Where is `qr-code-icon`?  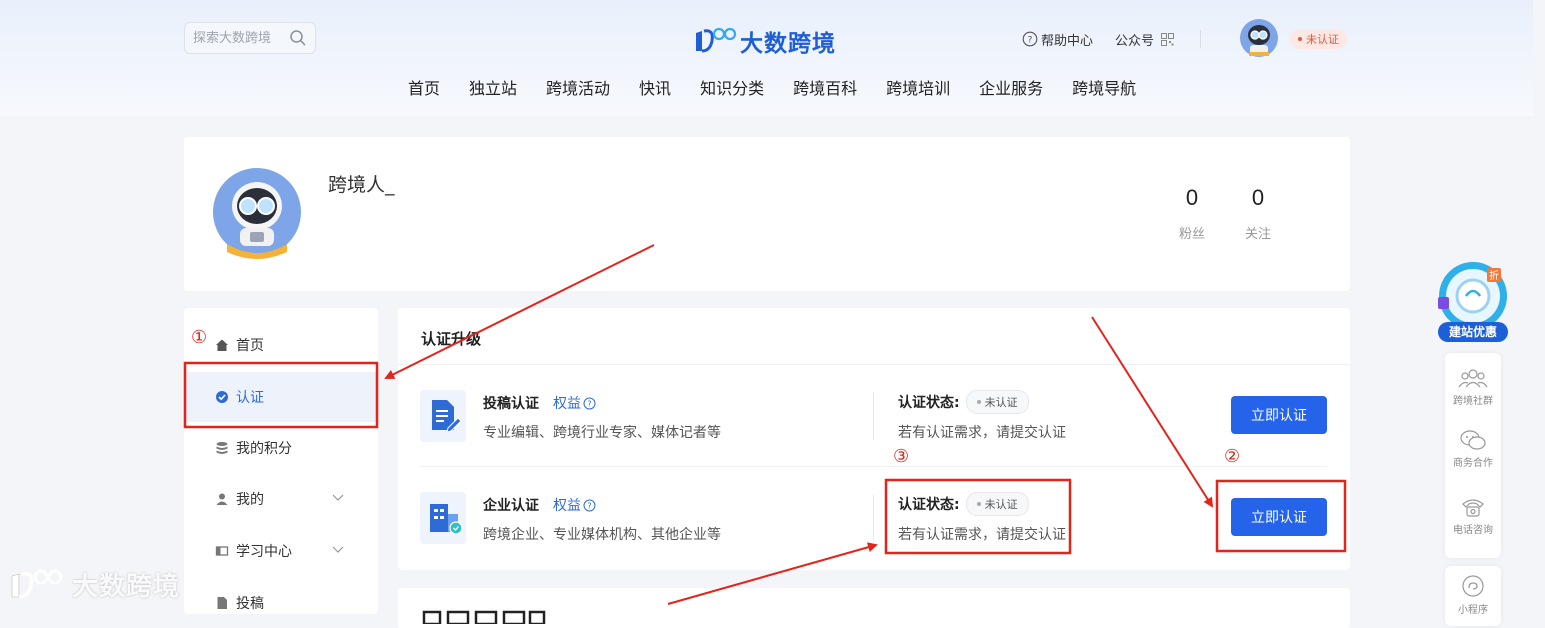
qr-code-icon is located at coordinates (1168, 39).